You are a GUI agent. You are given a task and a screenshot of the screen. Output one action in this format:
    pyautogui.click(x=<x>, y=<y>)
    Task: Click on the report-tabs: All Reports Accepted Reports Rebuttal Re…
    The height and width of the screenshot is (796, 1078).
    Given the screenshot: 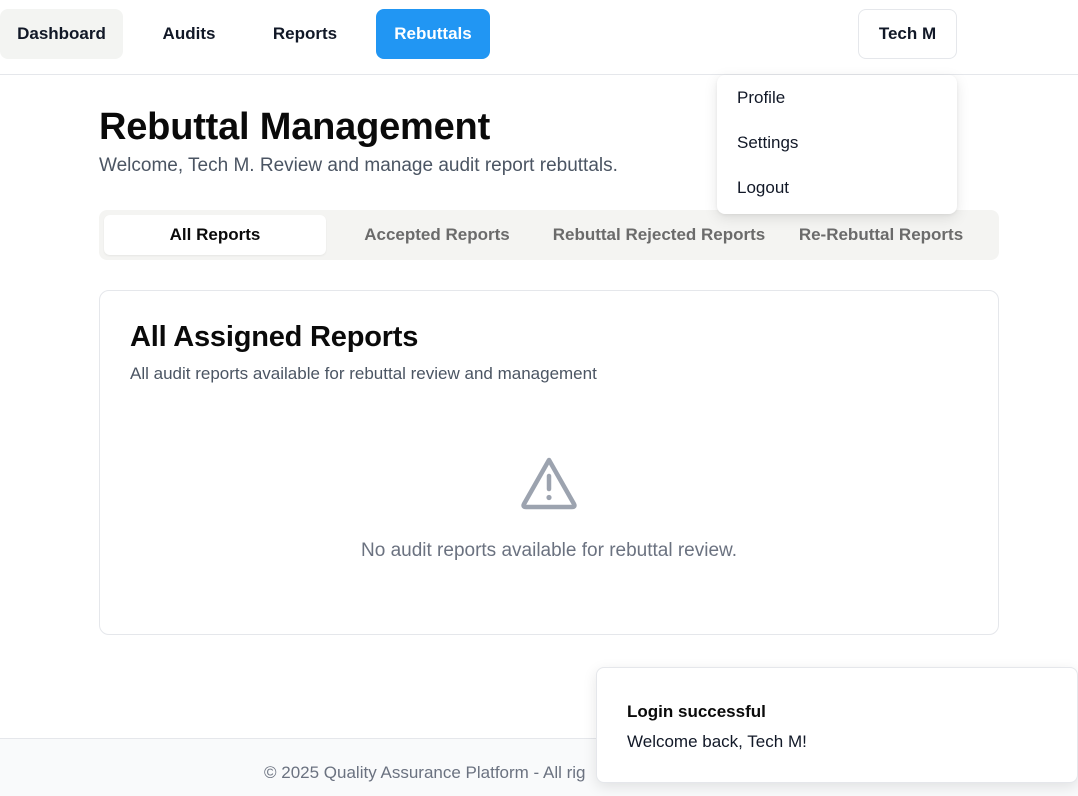 What is the action you would take?
    pyautogui.click(x=549, y=235)
    